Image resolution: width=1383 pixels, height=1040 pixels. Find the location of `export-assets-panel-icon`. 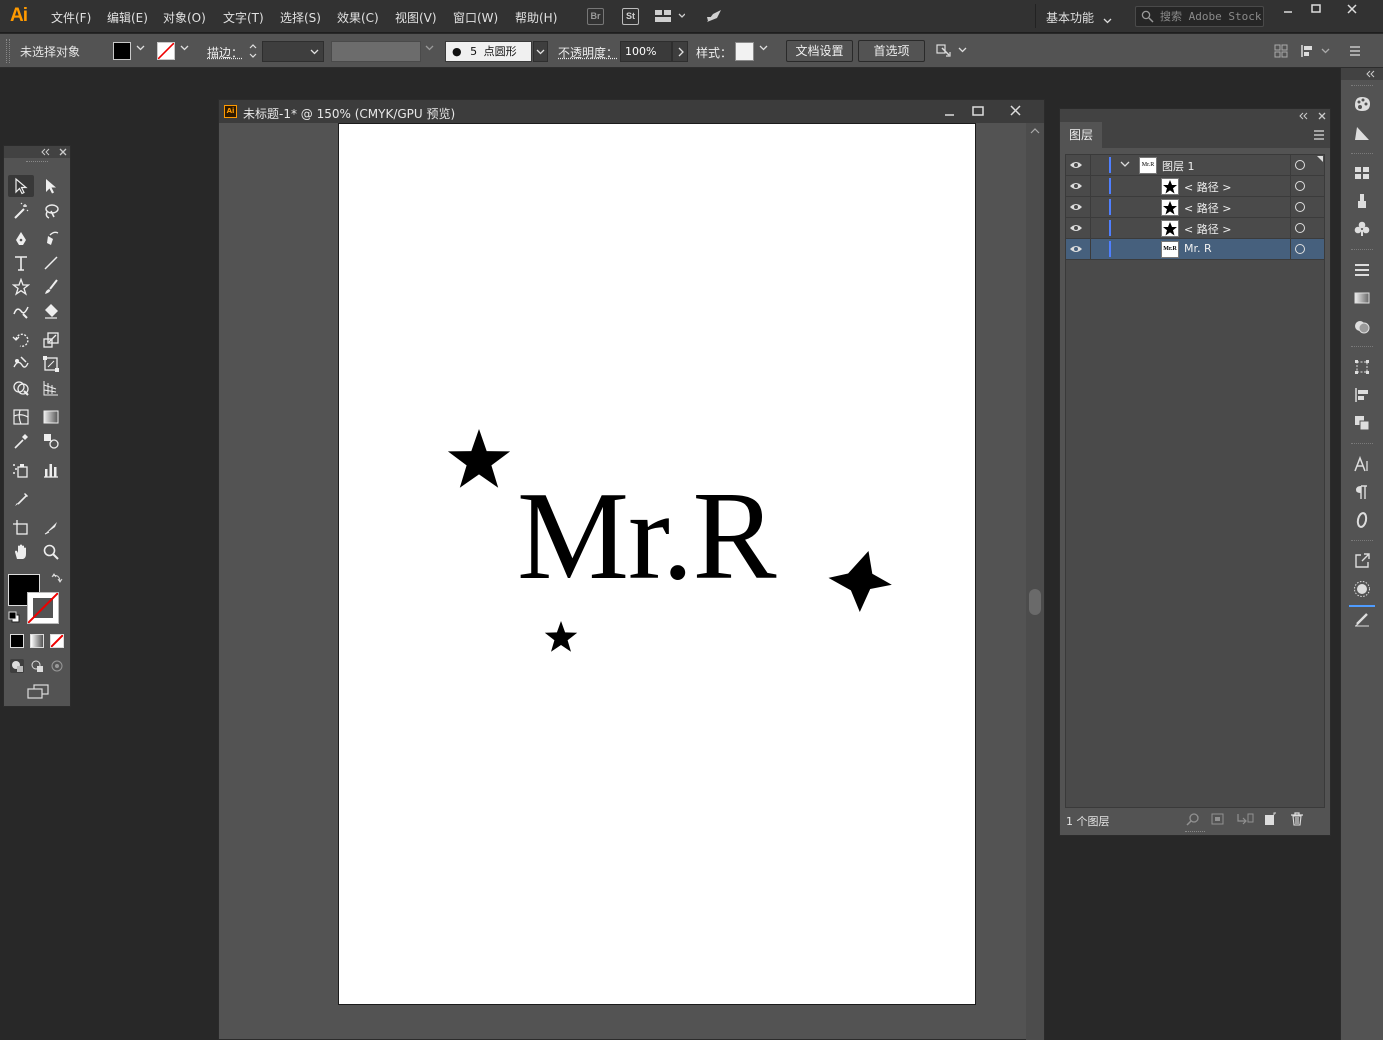

export-assets-panel-icon is located at coordinates (1362, 561).